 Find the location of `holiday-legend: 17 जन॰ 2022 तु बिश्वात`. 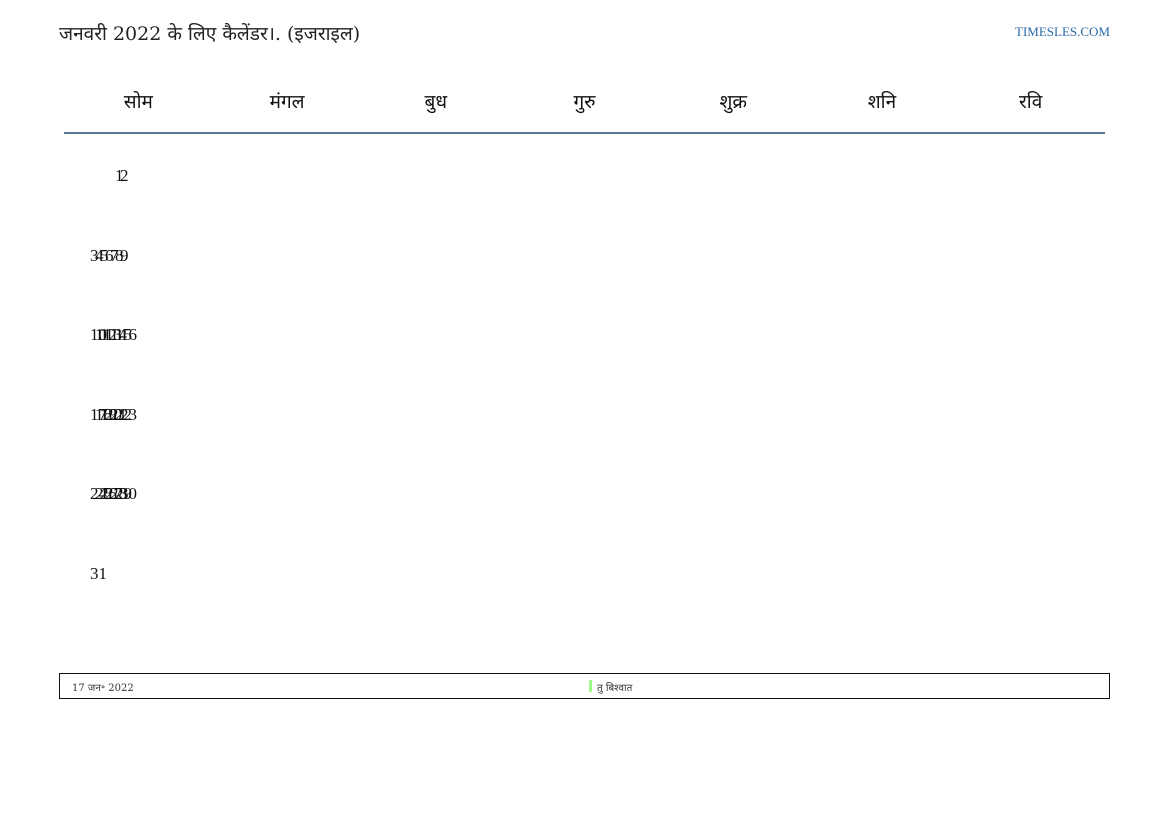

holiday-legend: 17 जन॰ 2022 तु बिश्वात is located at coordinates (584, 686).